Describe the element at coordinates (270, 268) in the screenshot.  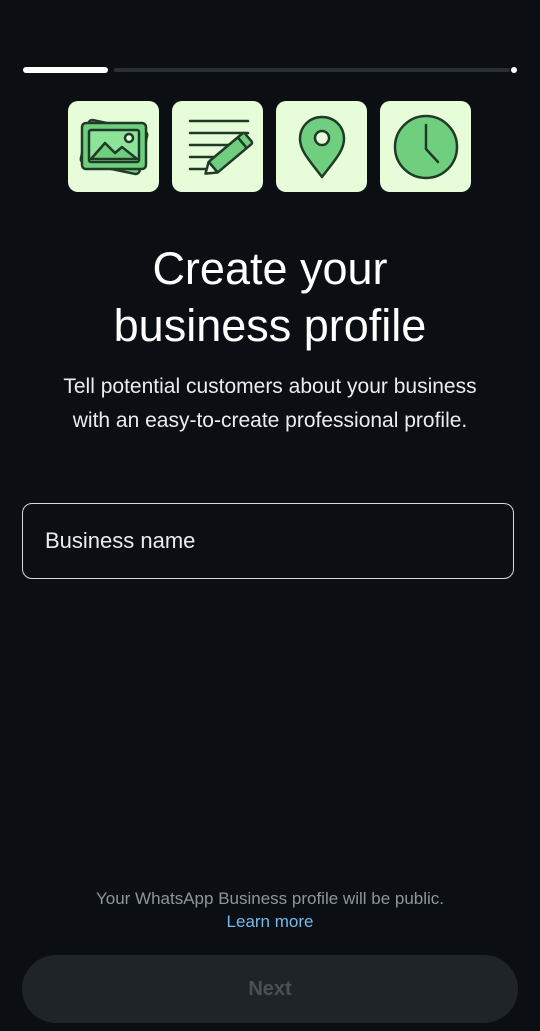
I see `page-title-line-1: Create your` at that location.